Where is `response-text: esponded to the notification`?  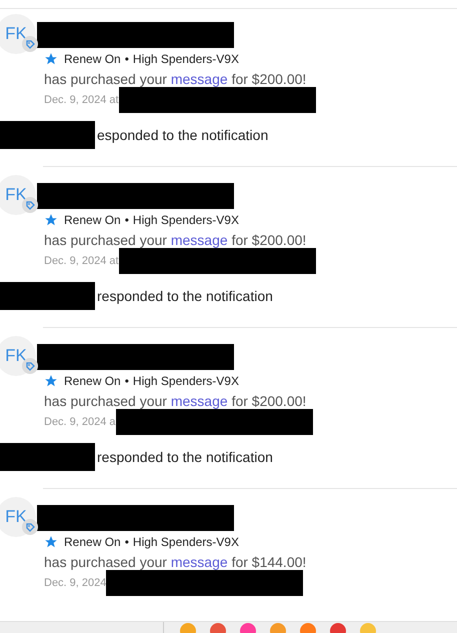 response-text: esponded to the notification is located at coordinates (182, 135).